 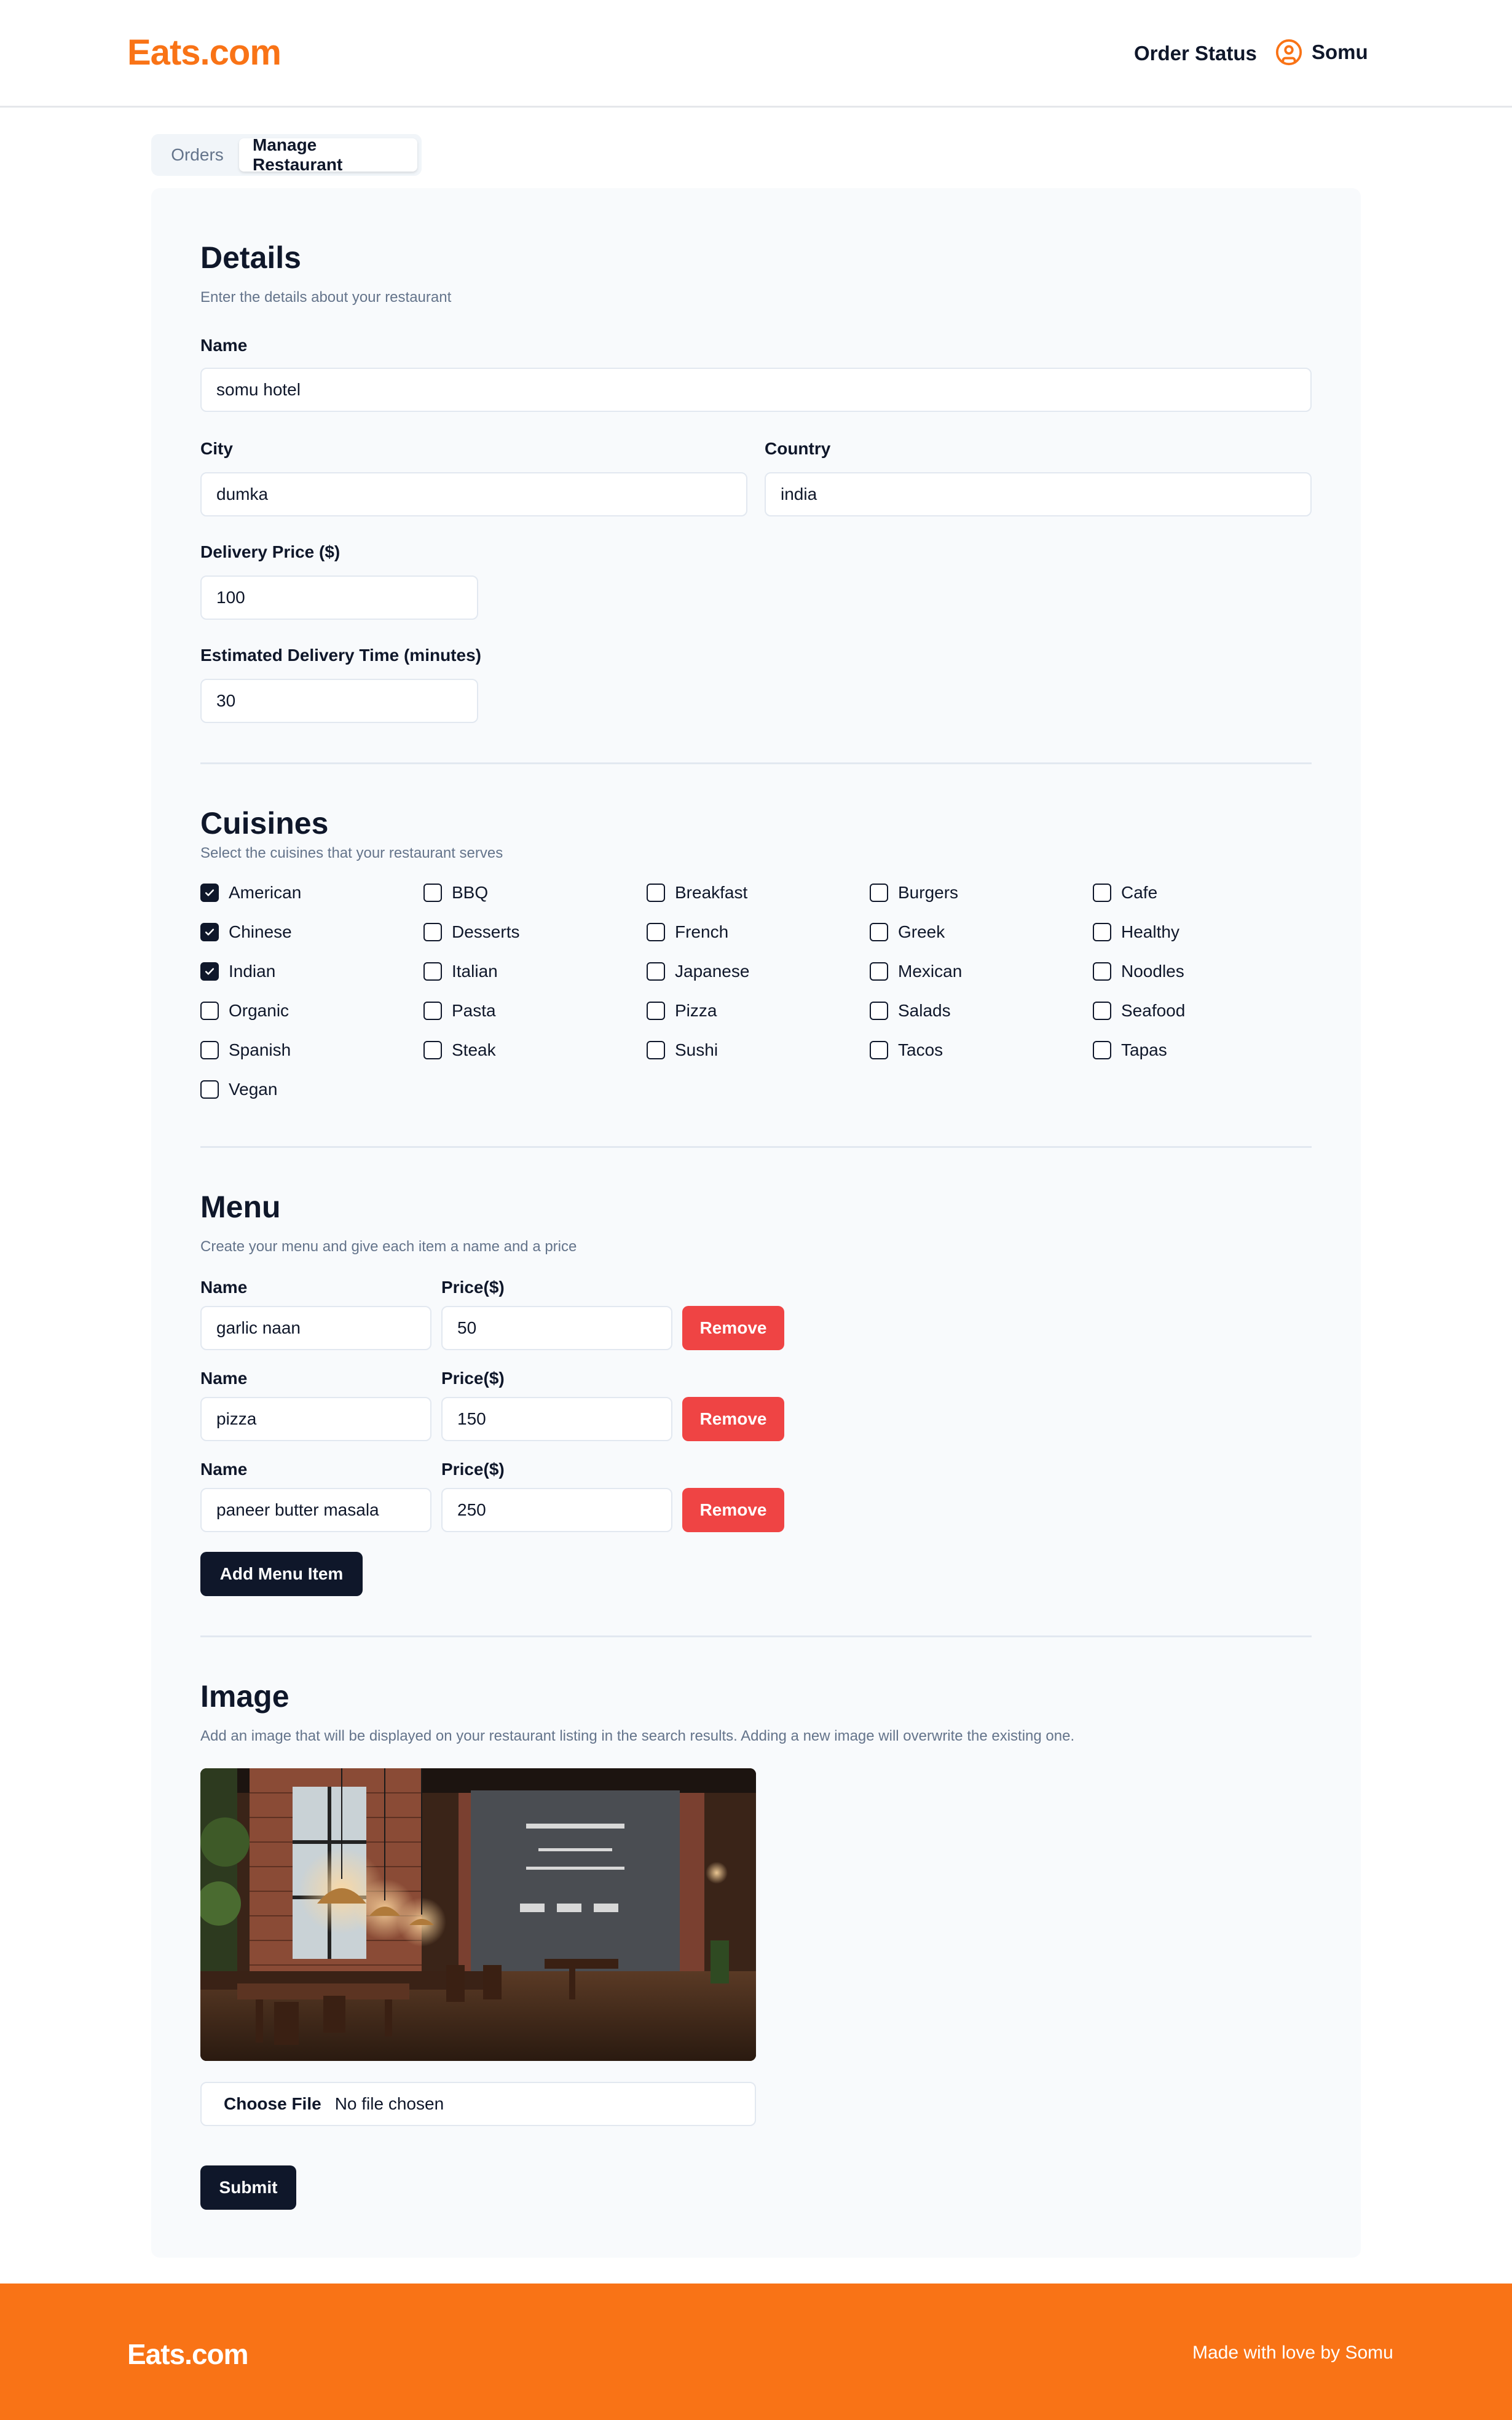 What do you see at coordinates (1038, 494) in the screenshot?
I see `country-input: india` at bounding box center [1038, 494].